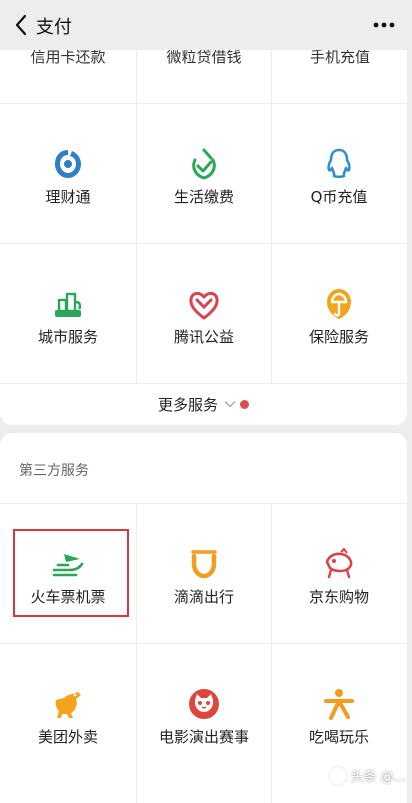 Image resolution: width=412 pixels, height=803 pixels. I want to click on service-city: 城市服务, so click(68, 314).